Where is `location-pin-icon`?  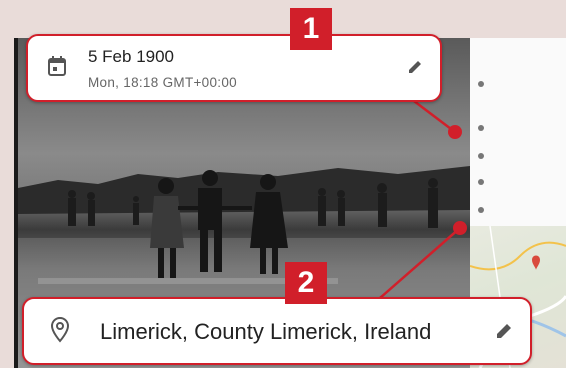
location-pin-icon is located at coordinates (60, 332).